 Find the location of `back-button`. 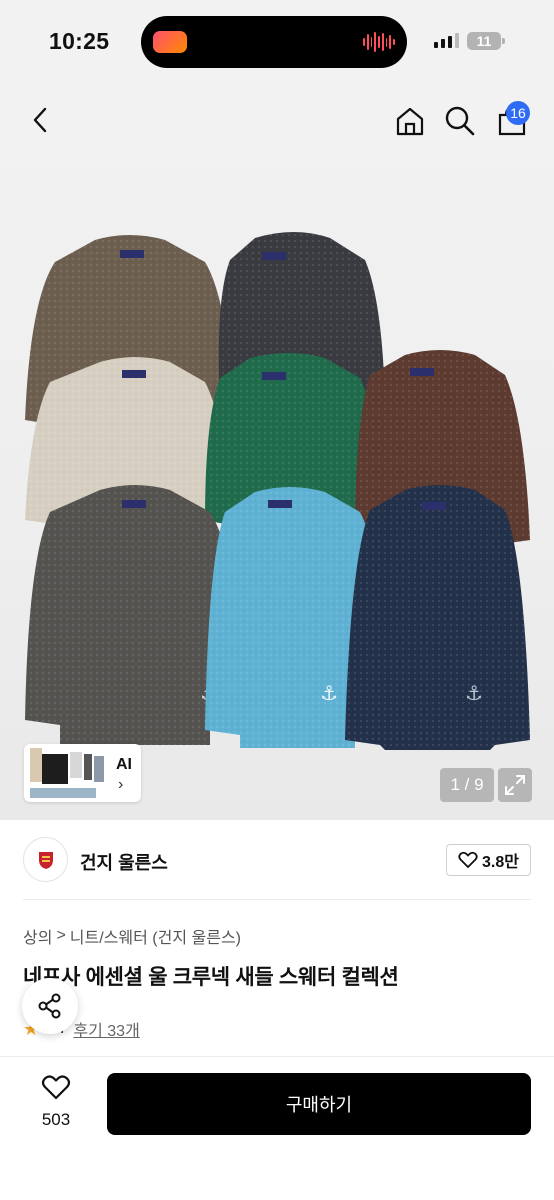

back-button is located at coordinates (40, 120).